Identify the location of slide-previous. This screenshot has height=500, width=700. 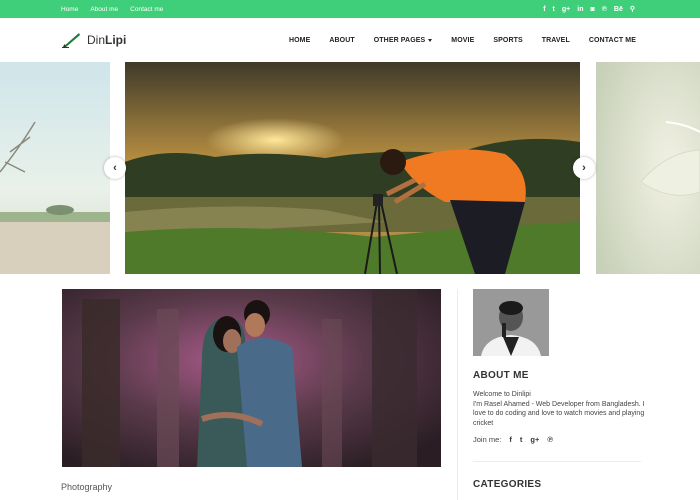
(55, 168).